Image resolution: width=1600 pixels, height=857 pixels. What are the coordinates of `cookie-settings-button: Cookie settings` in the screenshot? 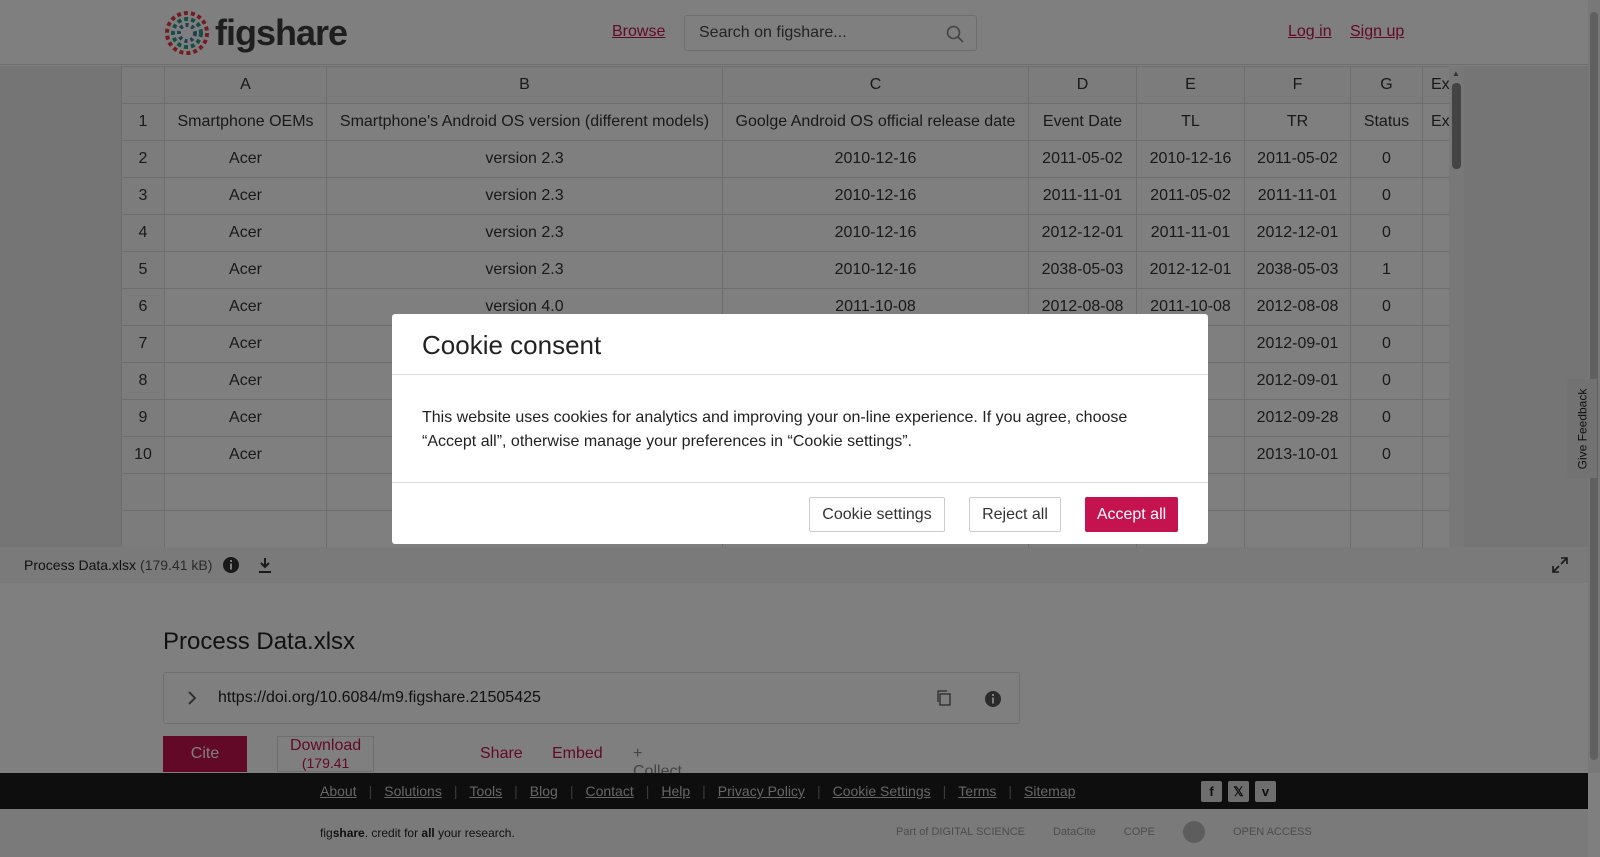 It's located at (877, 514).